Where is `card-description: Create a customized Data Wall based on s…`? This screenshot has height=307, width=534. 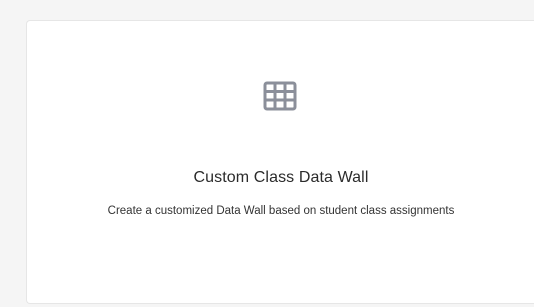
card-description: Create a customized Data Wall based on s… is located at coordinates (281, 211).